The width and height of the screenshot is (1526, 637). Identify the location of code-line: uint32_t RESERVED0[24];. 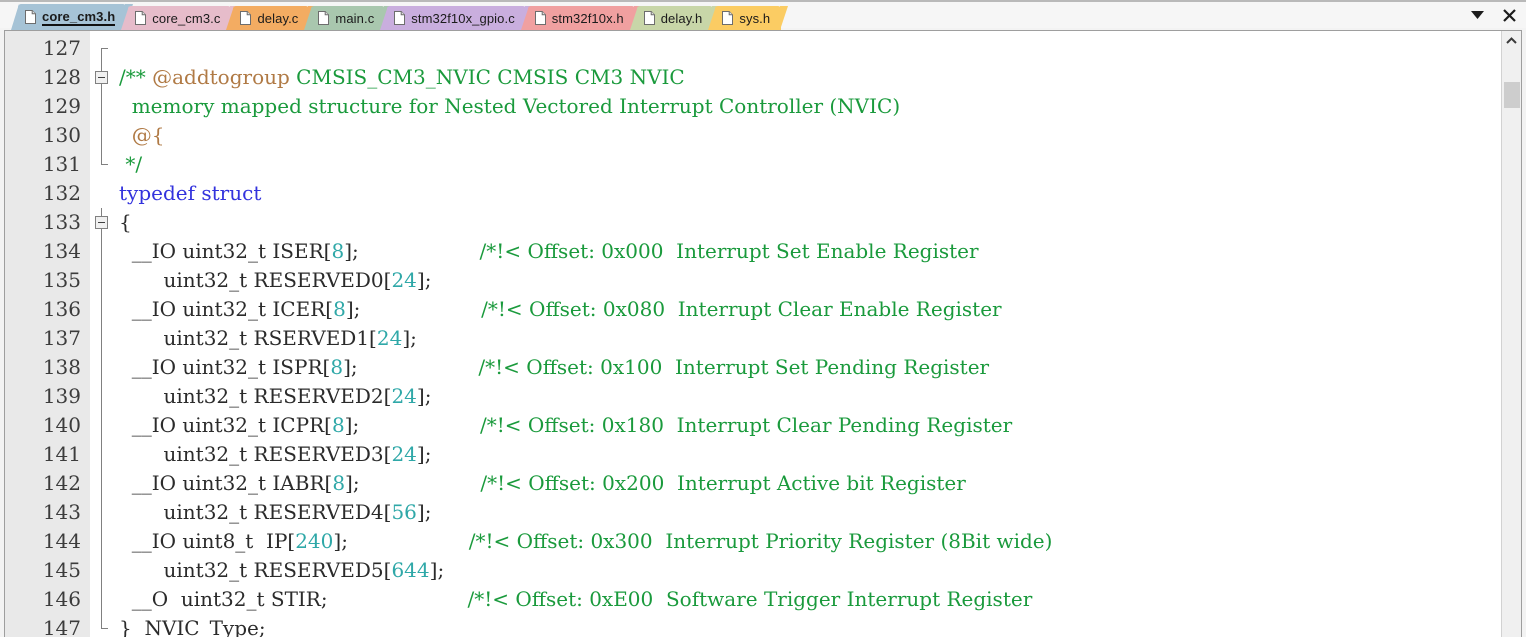
(817, 280).